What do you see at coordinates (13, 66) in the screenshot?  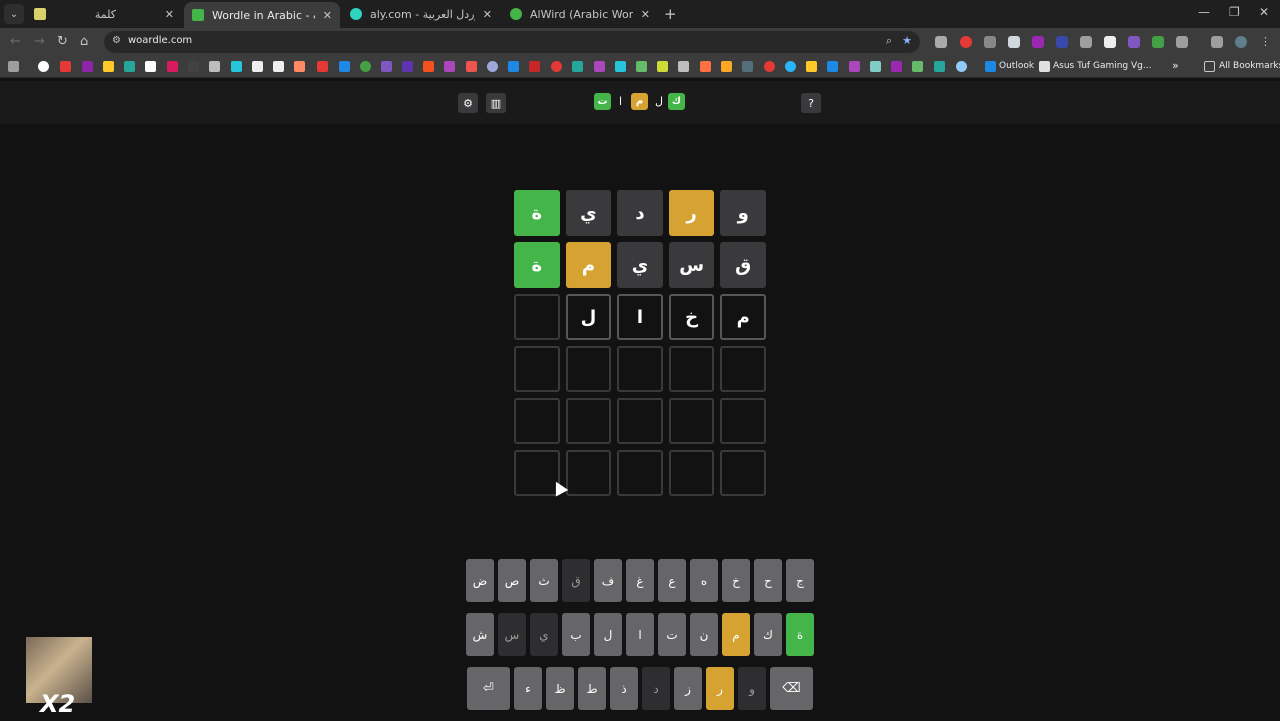 I see `apps-grid-icon` at bounding box center [13, 66].